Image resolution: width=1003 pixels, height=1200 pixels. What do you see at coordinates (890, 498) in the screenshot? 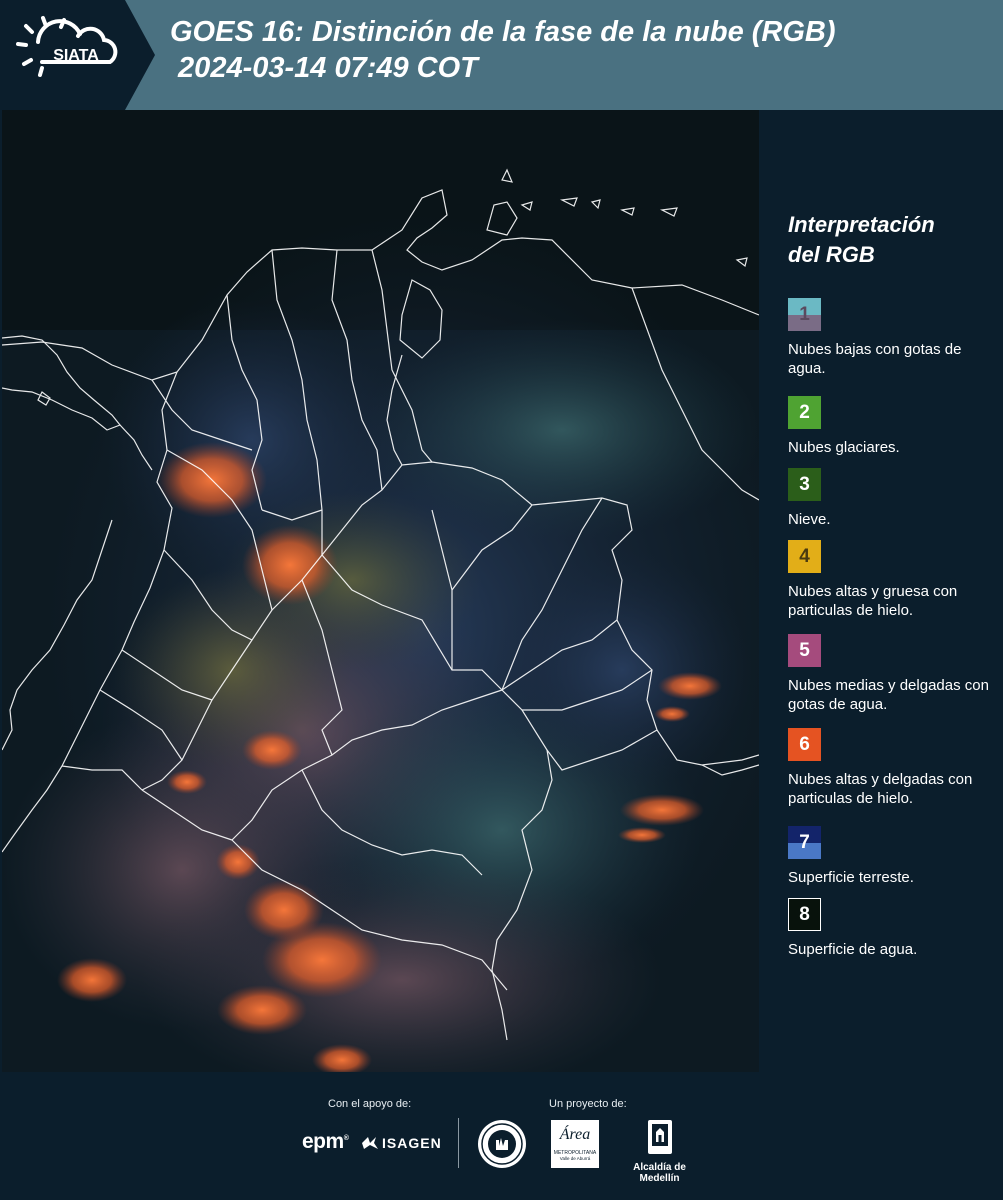
I see `legend-item-3: 3 Nieve.` at bounding box center [890, 498].